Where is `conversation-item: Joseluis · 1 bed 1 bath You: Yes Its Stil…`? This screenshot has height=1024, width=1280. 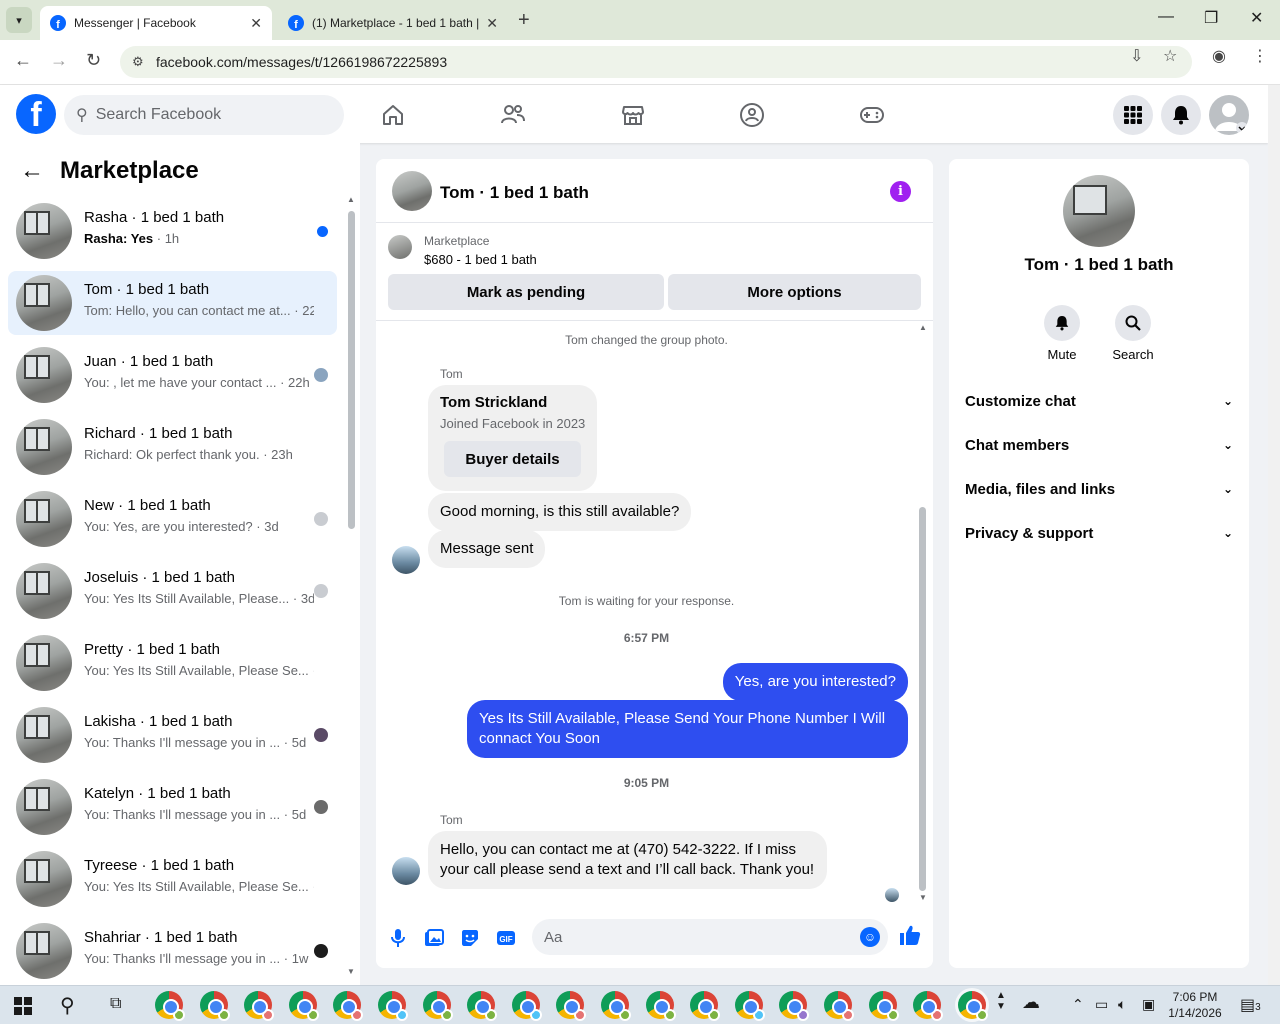
conversation-item: Joseluis · 1 bed 1 bath You: Yes Its Stil… is located at coordinates (172, 591).